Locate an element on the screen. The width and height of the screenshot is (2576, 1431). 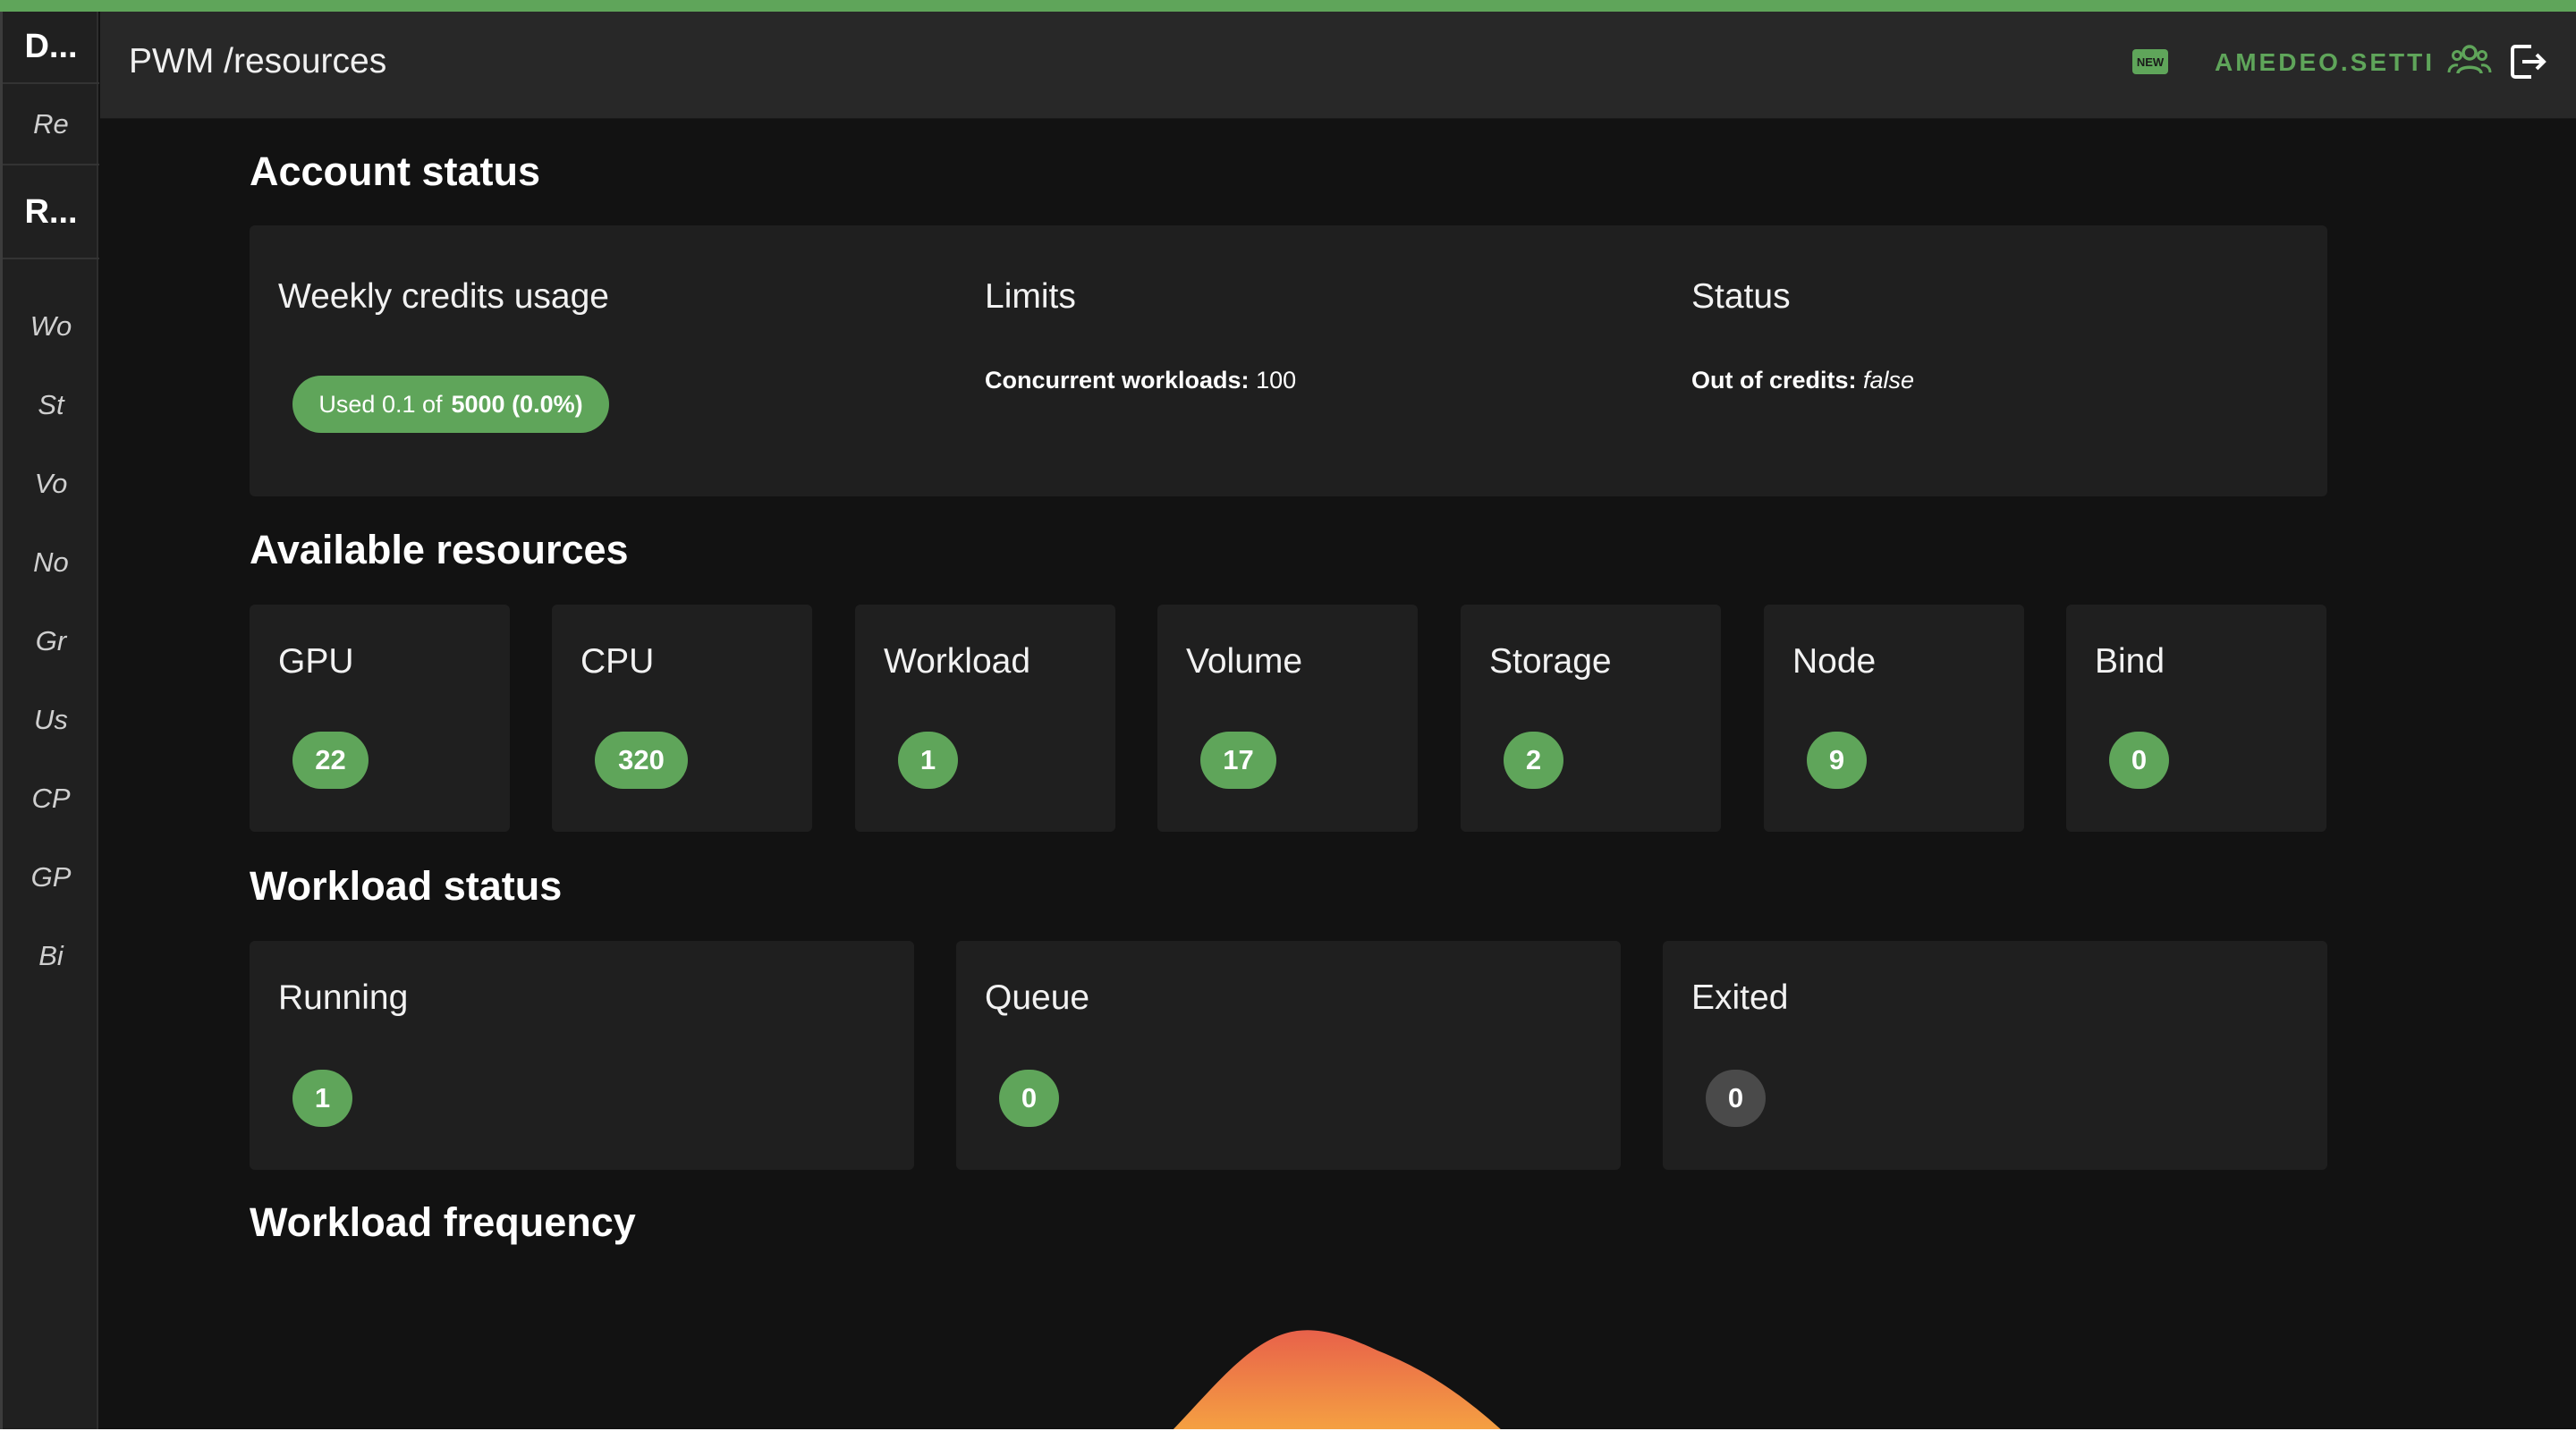
resource-card-label: Workload is located at coordinates (957, 662).